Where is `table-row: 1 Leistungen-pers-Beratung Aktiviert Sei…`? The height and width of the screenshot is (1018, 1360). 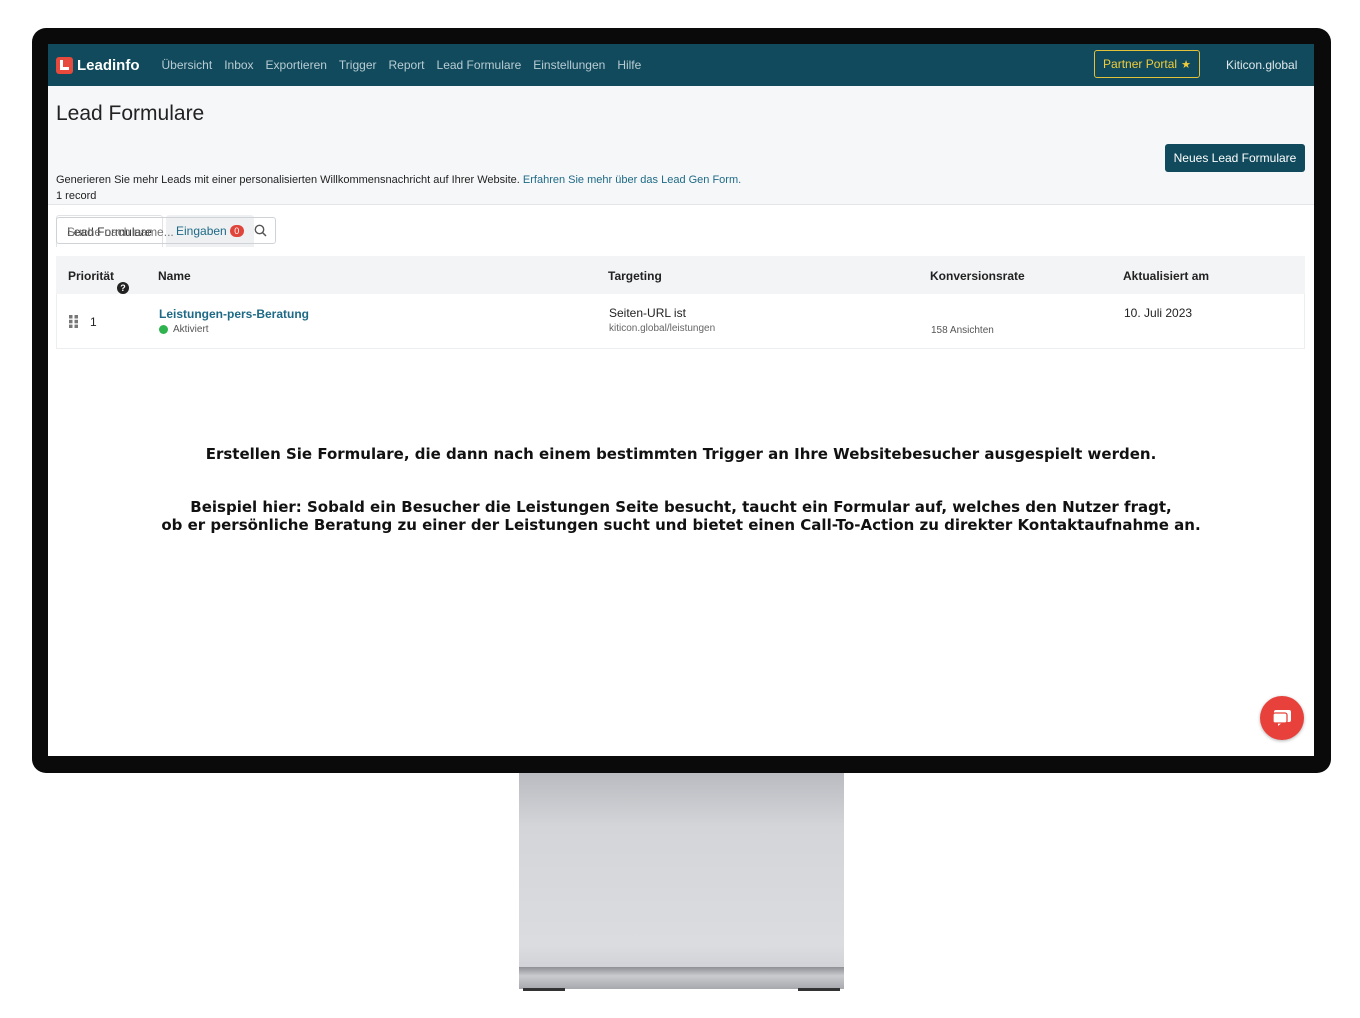 table-row: 1 Leistungen-pers-Beratung Aktiviert Sei… is located at coordinates (680, 321).